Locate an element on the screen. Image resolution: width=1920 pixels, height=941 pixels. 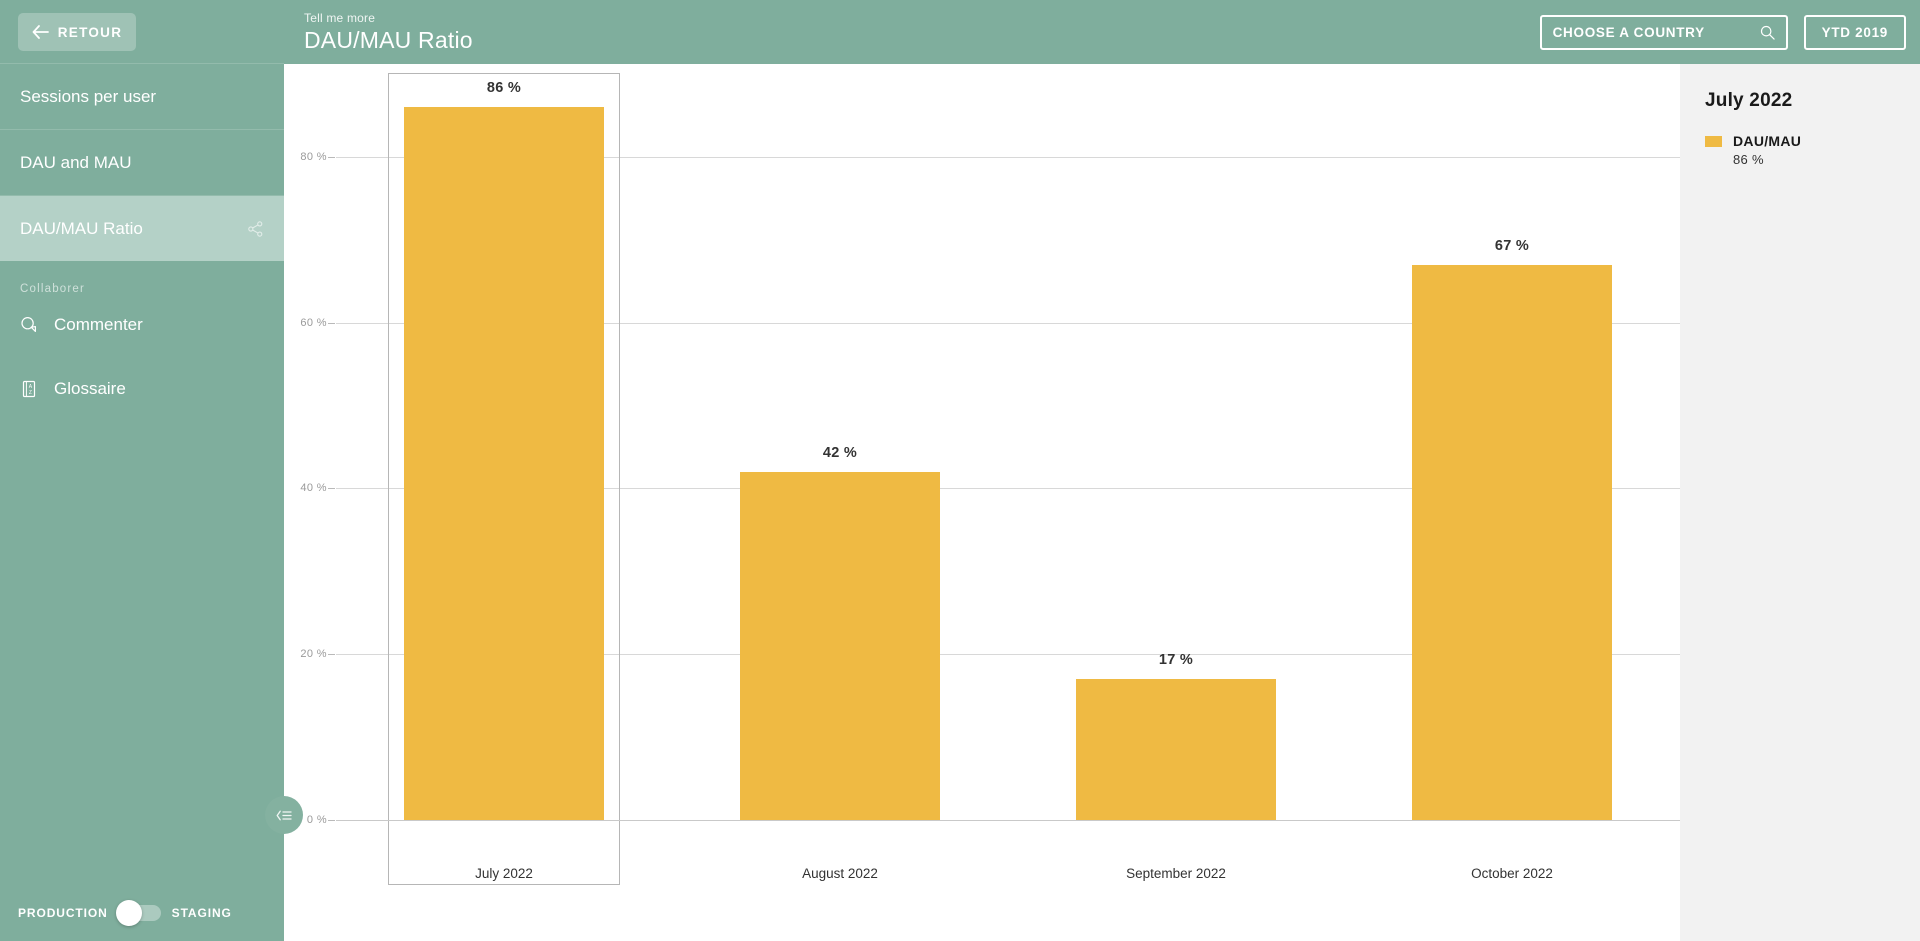
switch-knob is located at coordinates (128, 913).